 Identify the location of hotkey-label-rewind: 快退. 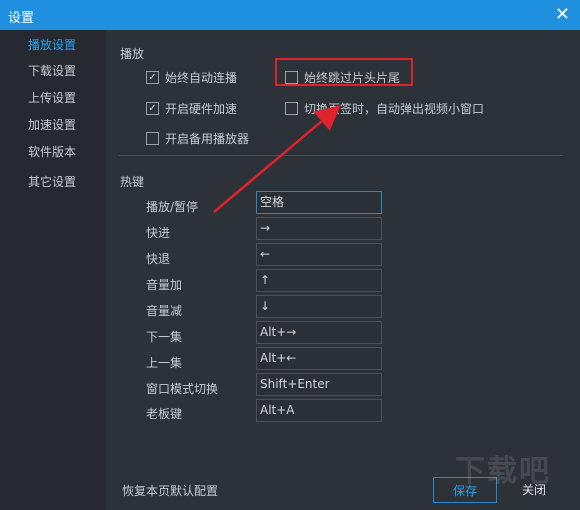
(158, 259).